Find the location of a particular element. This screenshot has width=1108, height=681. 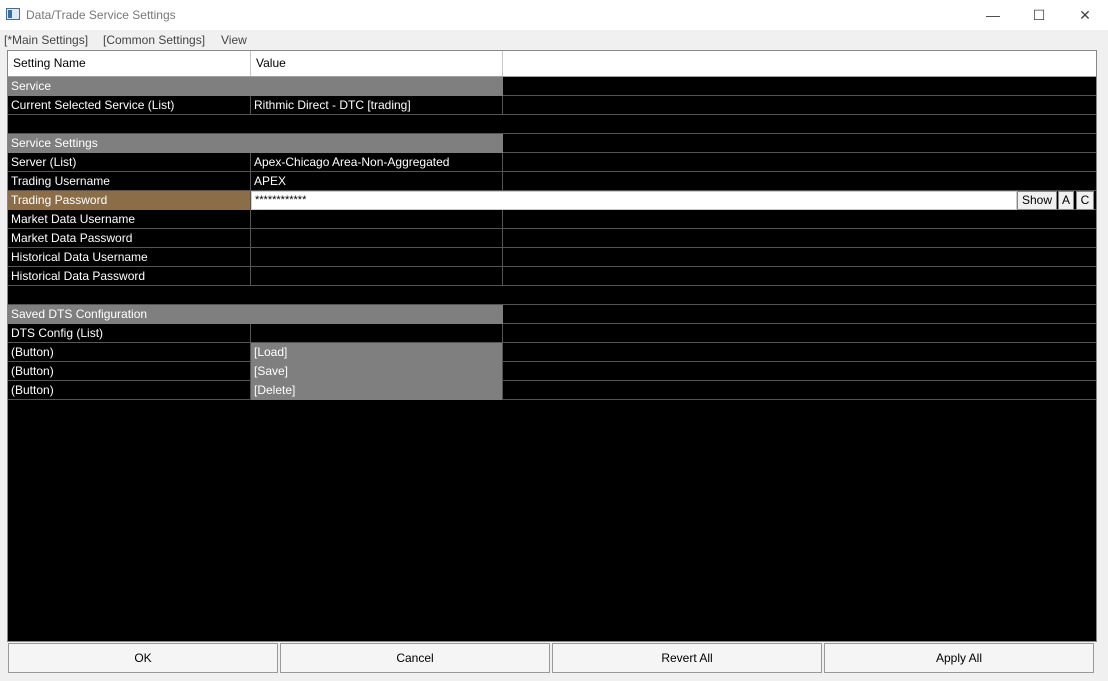

setting-row: Market Data Username is located at coordinates (552, 219).